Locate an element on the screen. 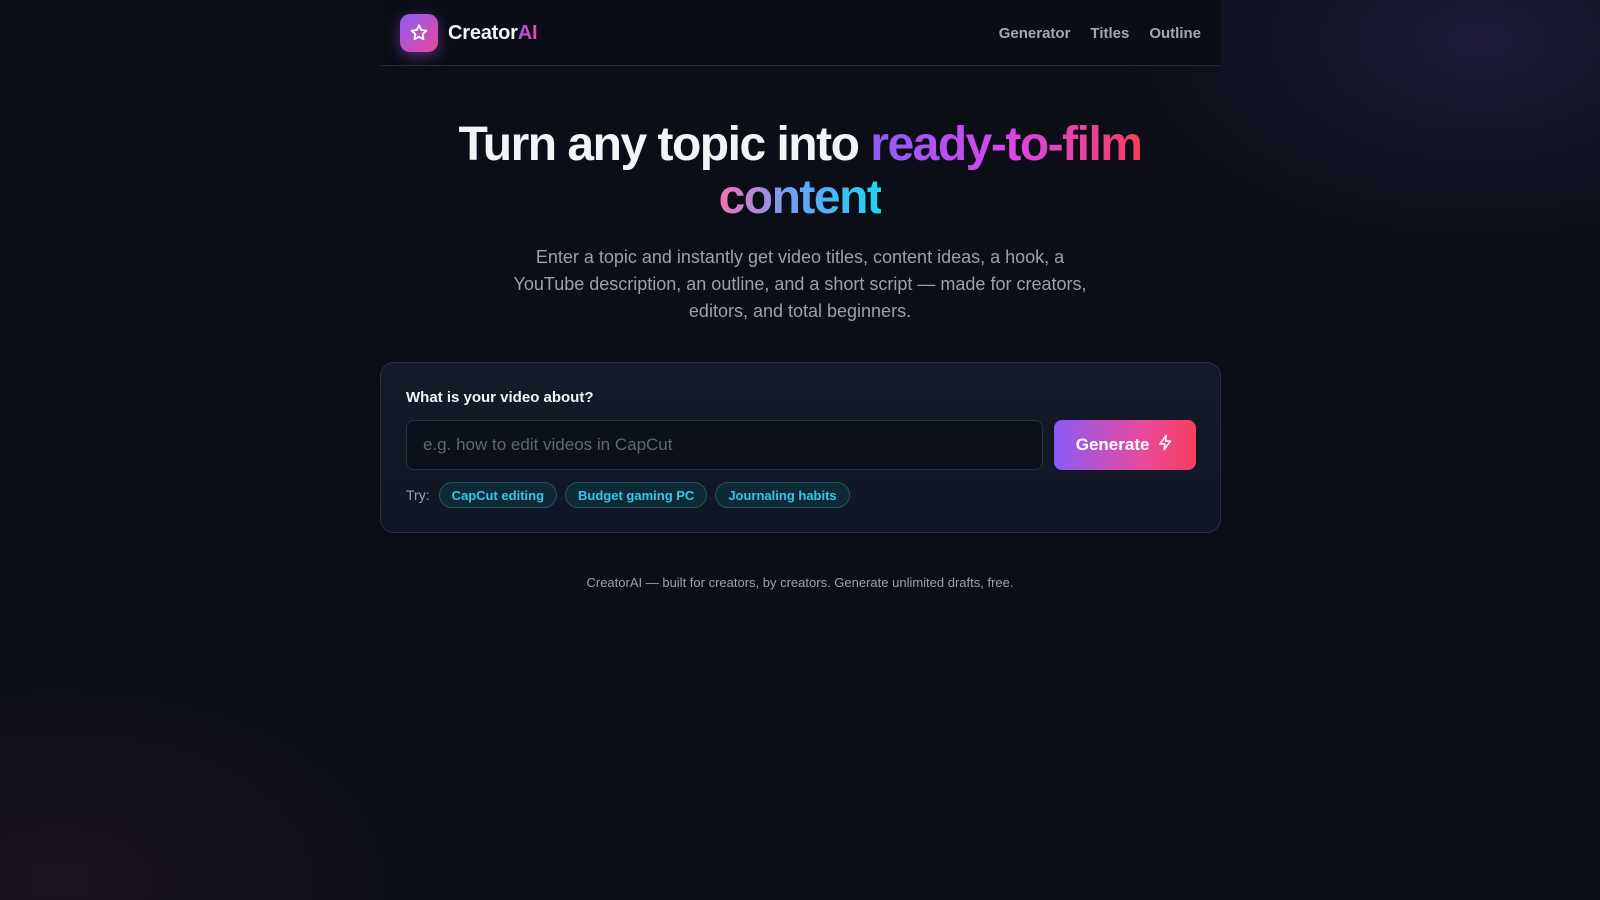 This screenshot has height=900, width=1600. brand: CreatorAI is located at coordinates (469, 33).